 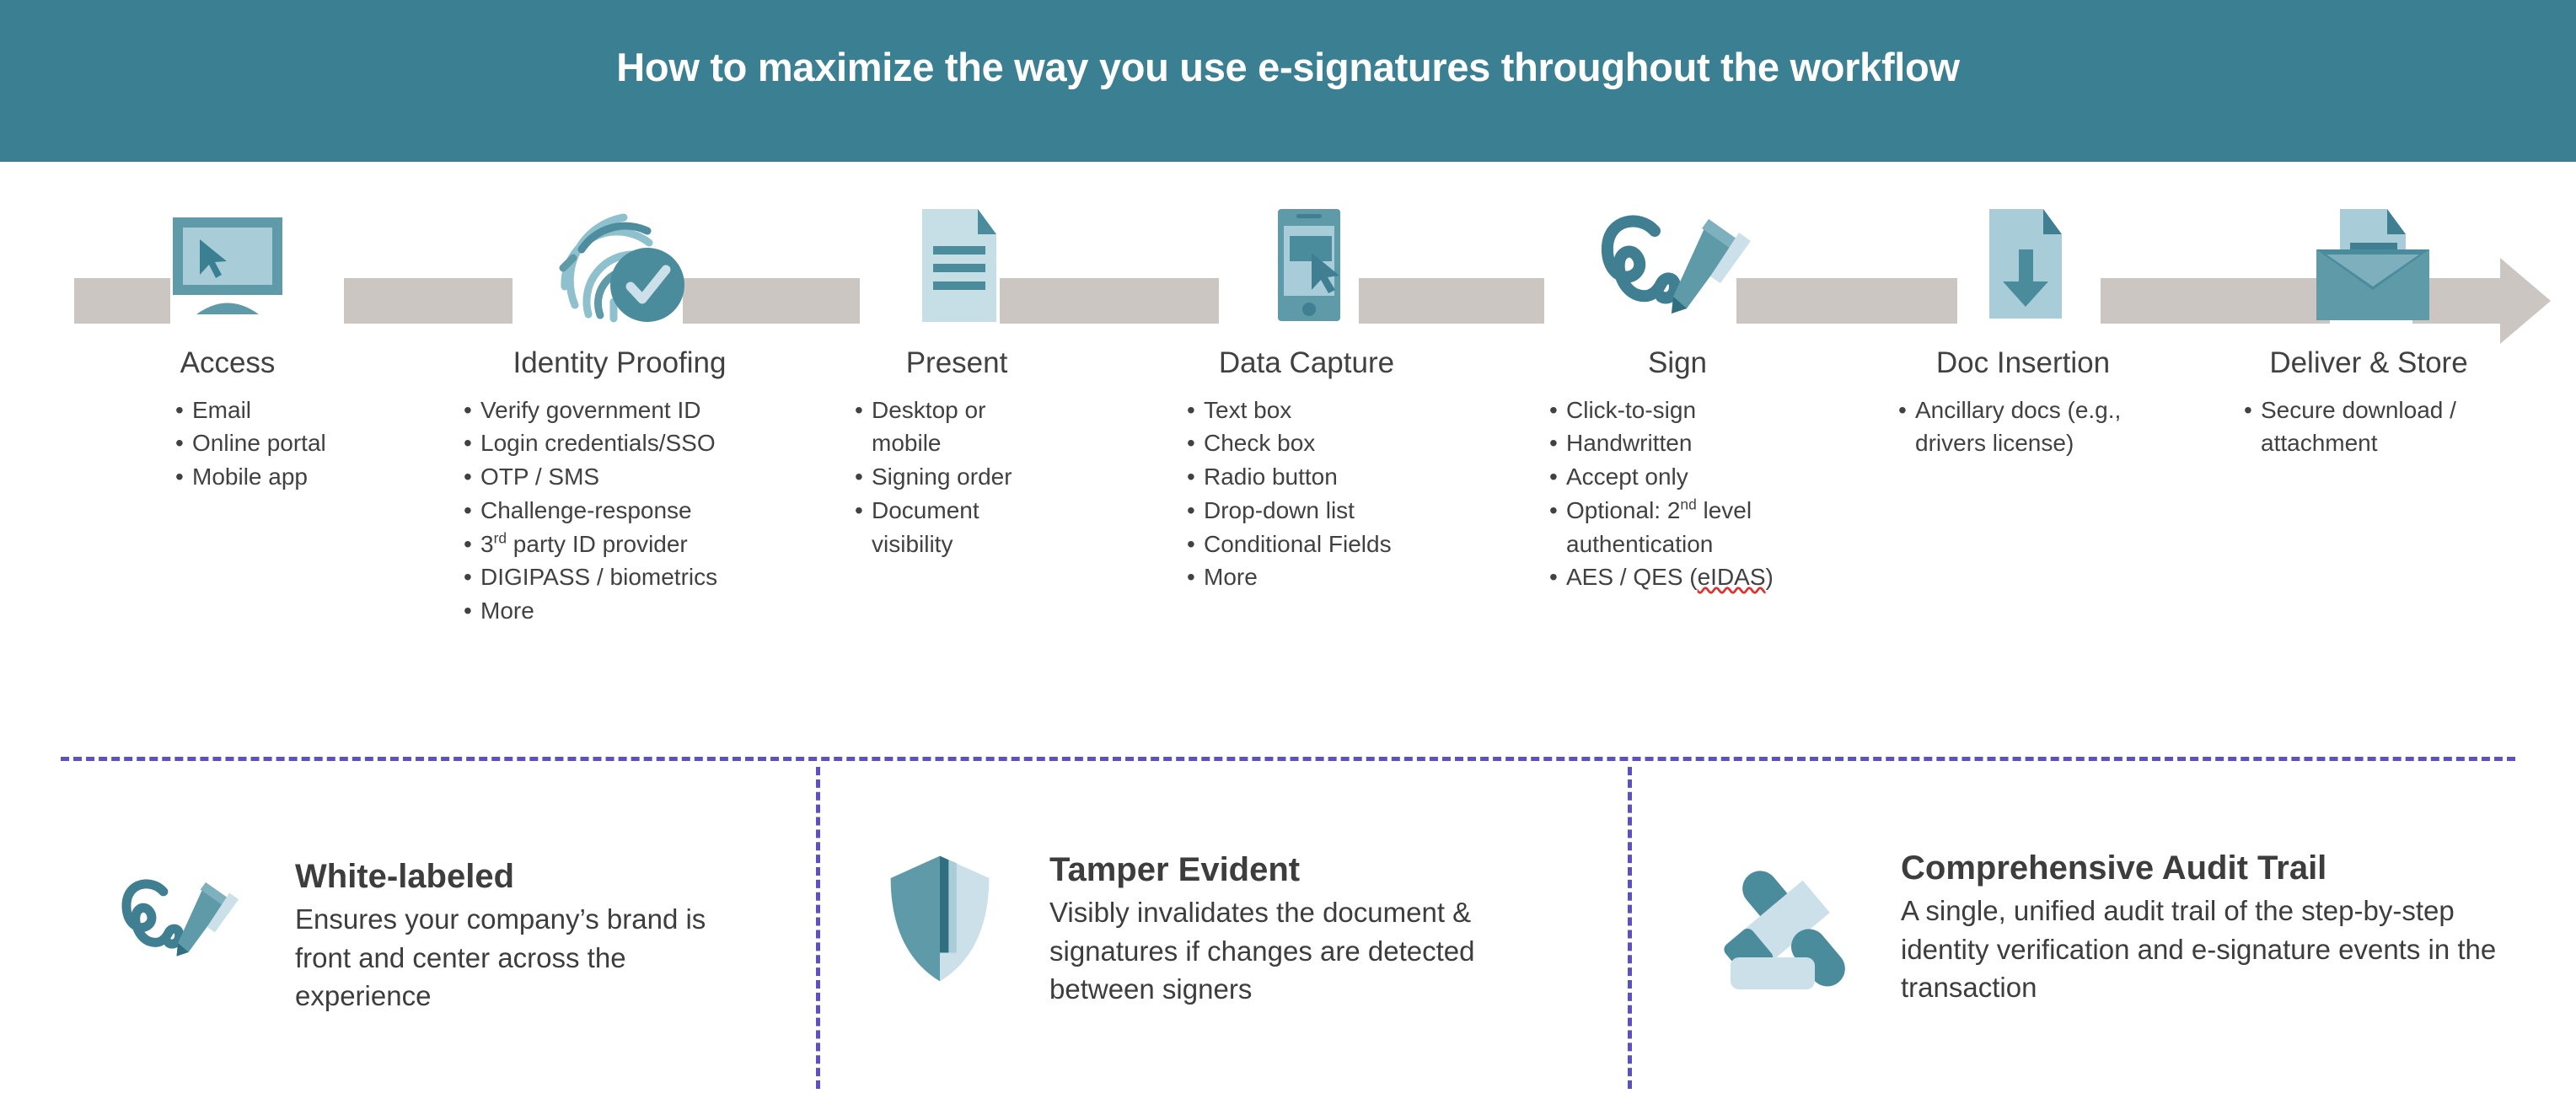 I want to click on list-item: OTP / SMS, so click(x=623, y=477).